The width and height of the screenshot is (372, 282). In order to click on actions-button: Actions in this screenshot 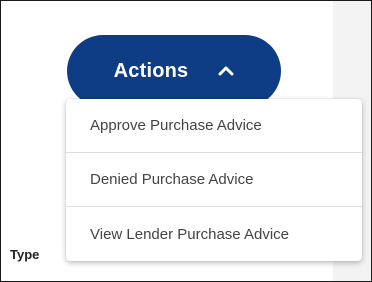, I will do `click(174, 71)`.